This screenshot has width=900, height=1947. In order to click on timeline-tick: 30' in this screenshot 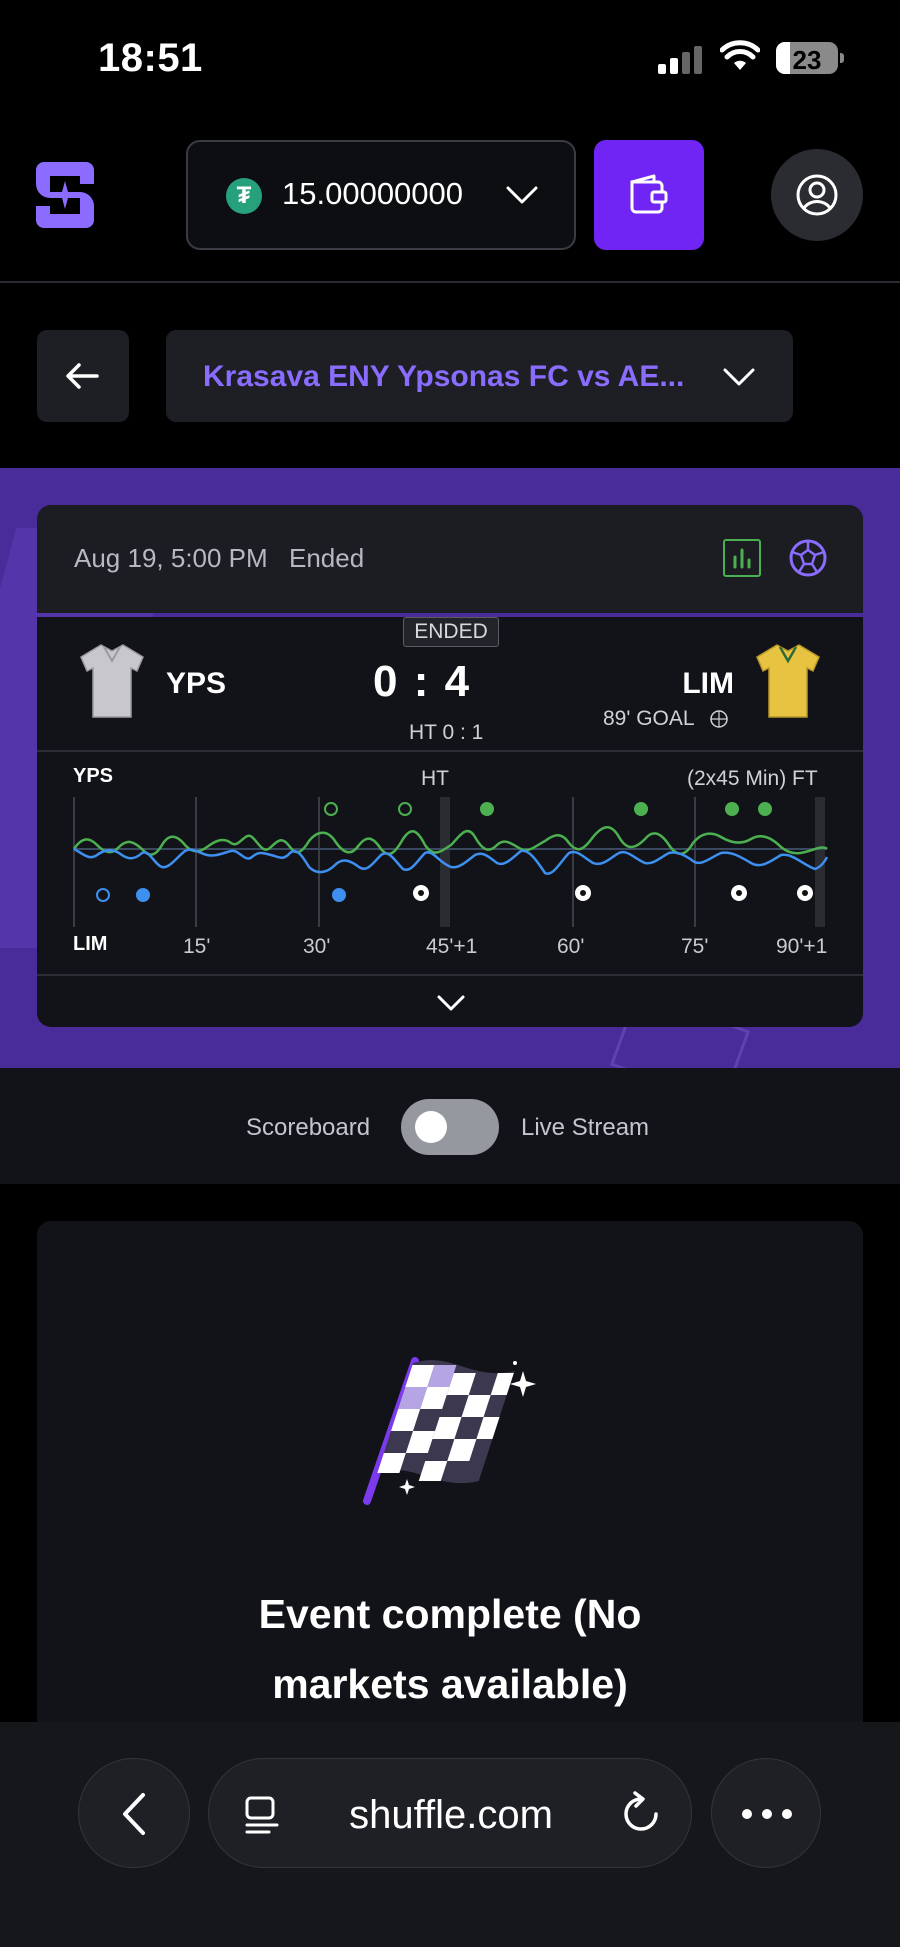, I will do `click(317, 946)`.